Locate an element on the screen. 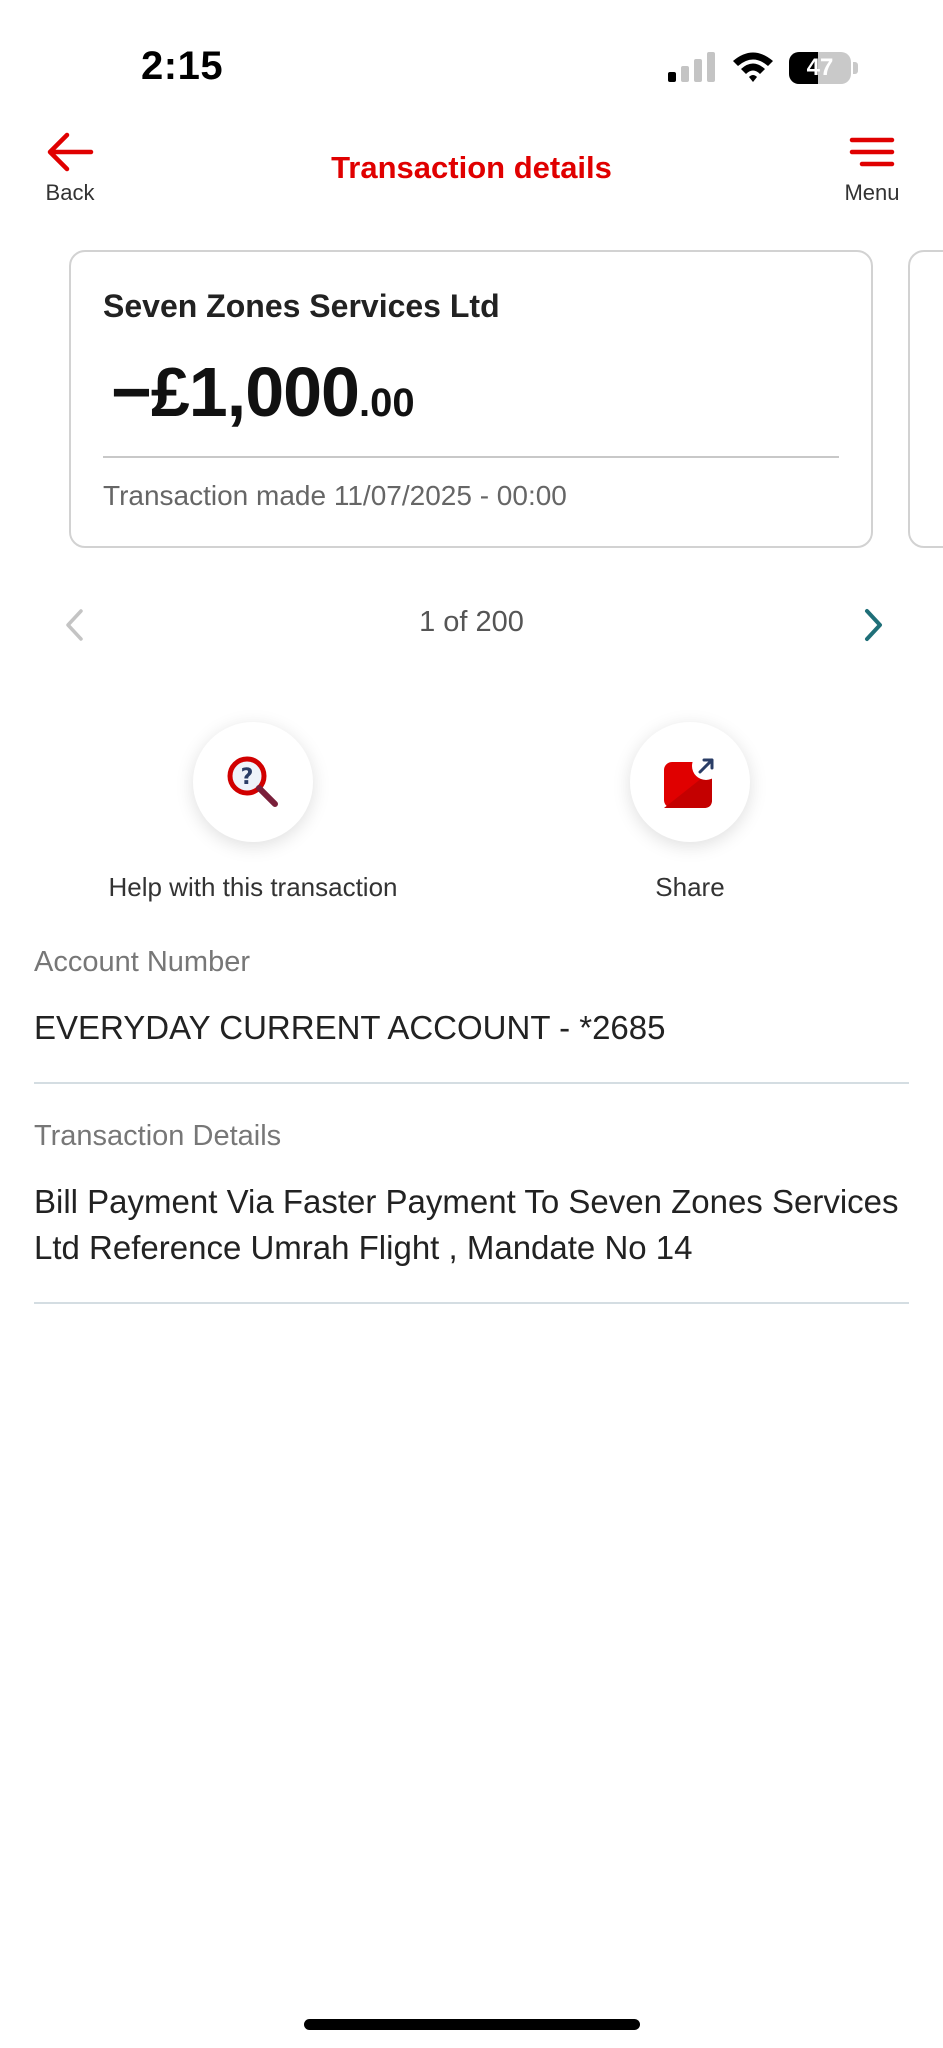 The image size is (943, 2048). transaction-made-label: Transaction made is located at coordinates (215, 495).